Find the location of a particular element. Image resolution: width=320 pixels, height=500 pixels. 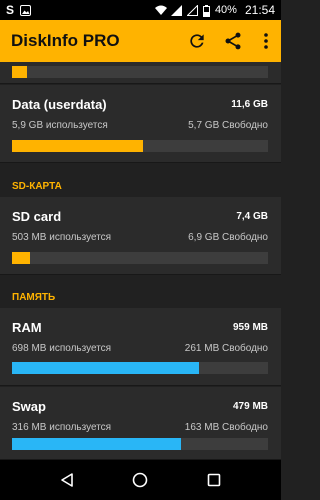

home-button is located at coordinates (140, 480).